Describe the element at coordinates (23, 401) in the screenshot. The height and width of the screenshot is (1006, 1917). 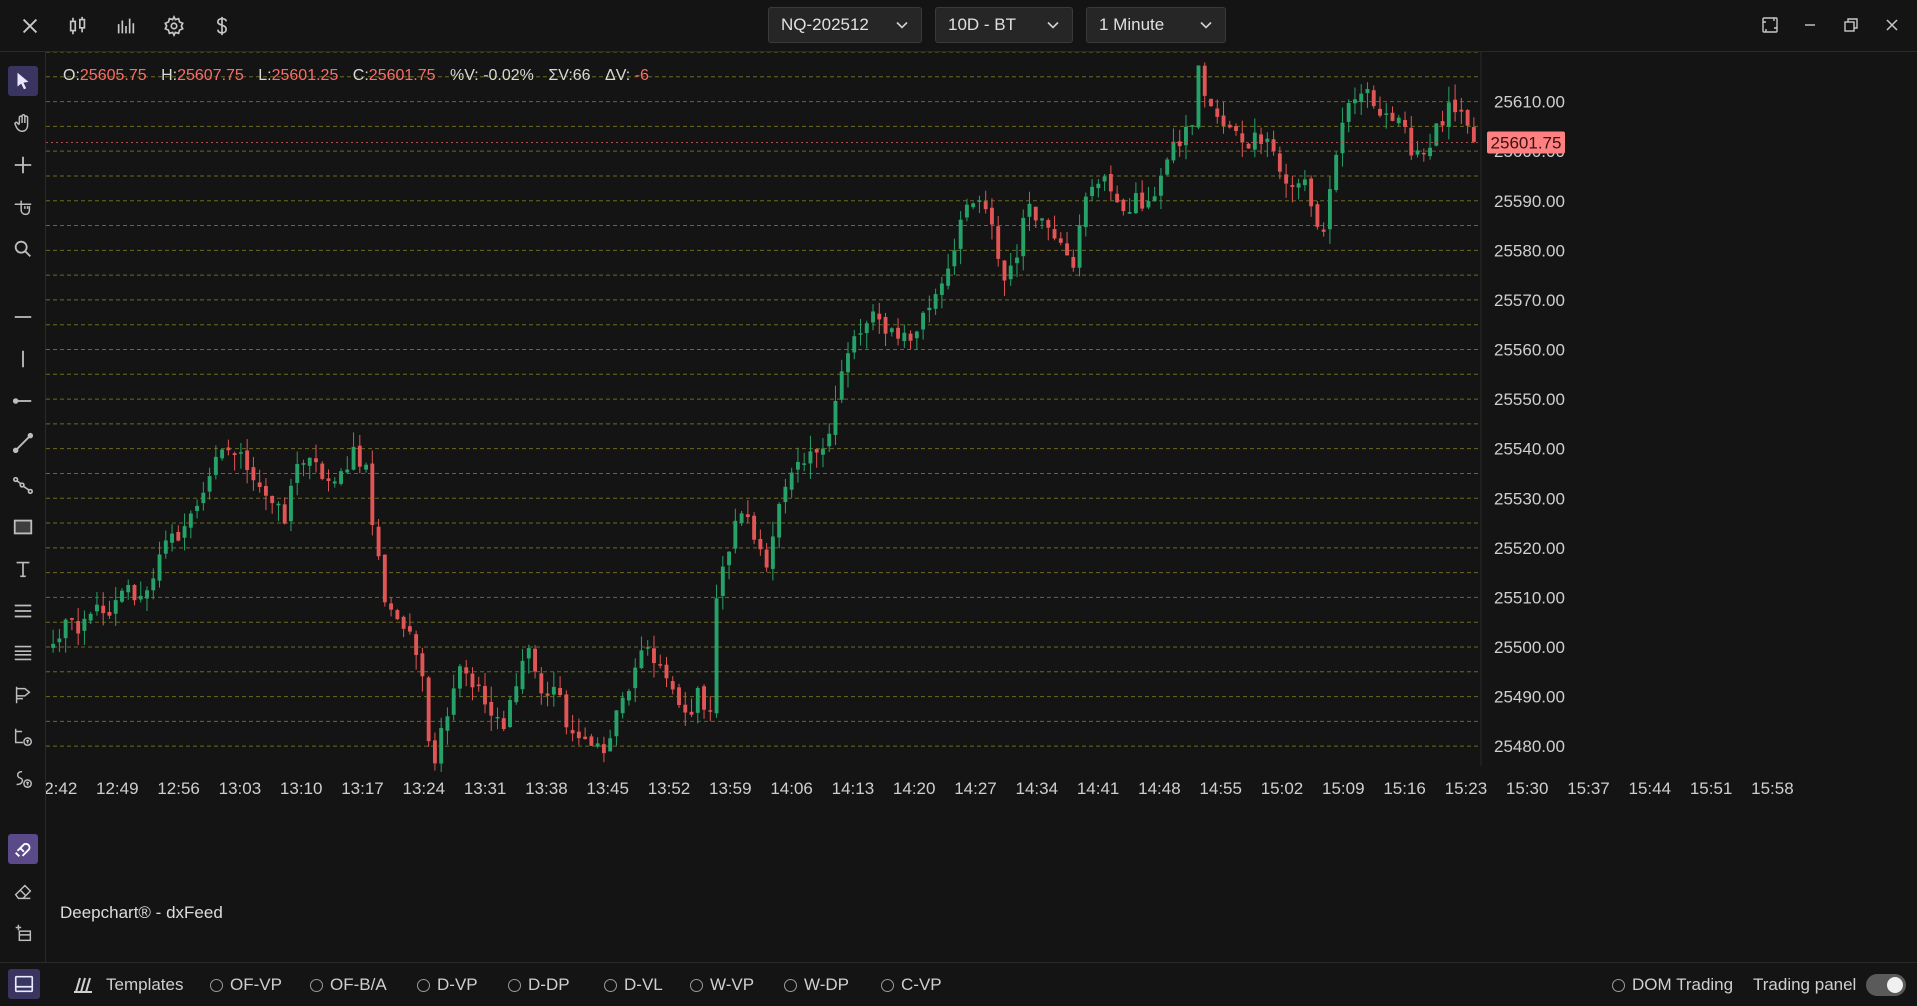
I see `ray-icon` at that location.